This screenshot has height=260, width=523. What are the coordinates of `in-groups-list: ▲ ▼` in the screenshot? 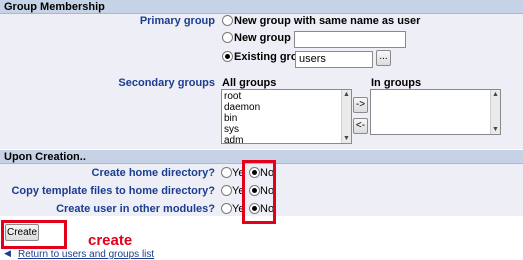 It's located at (435, 112).